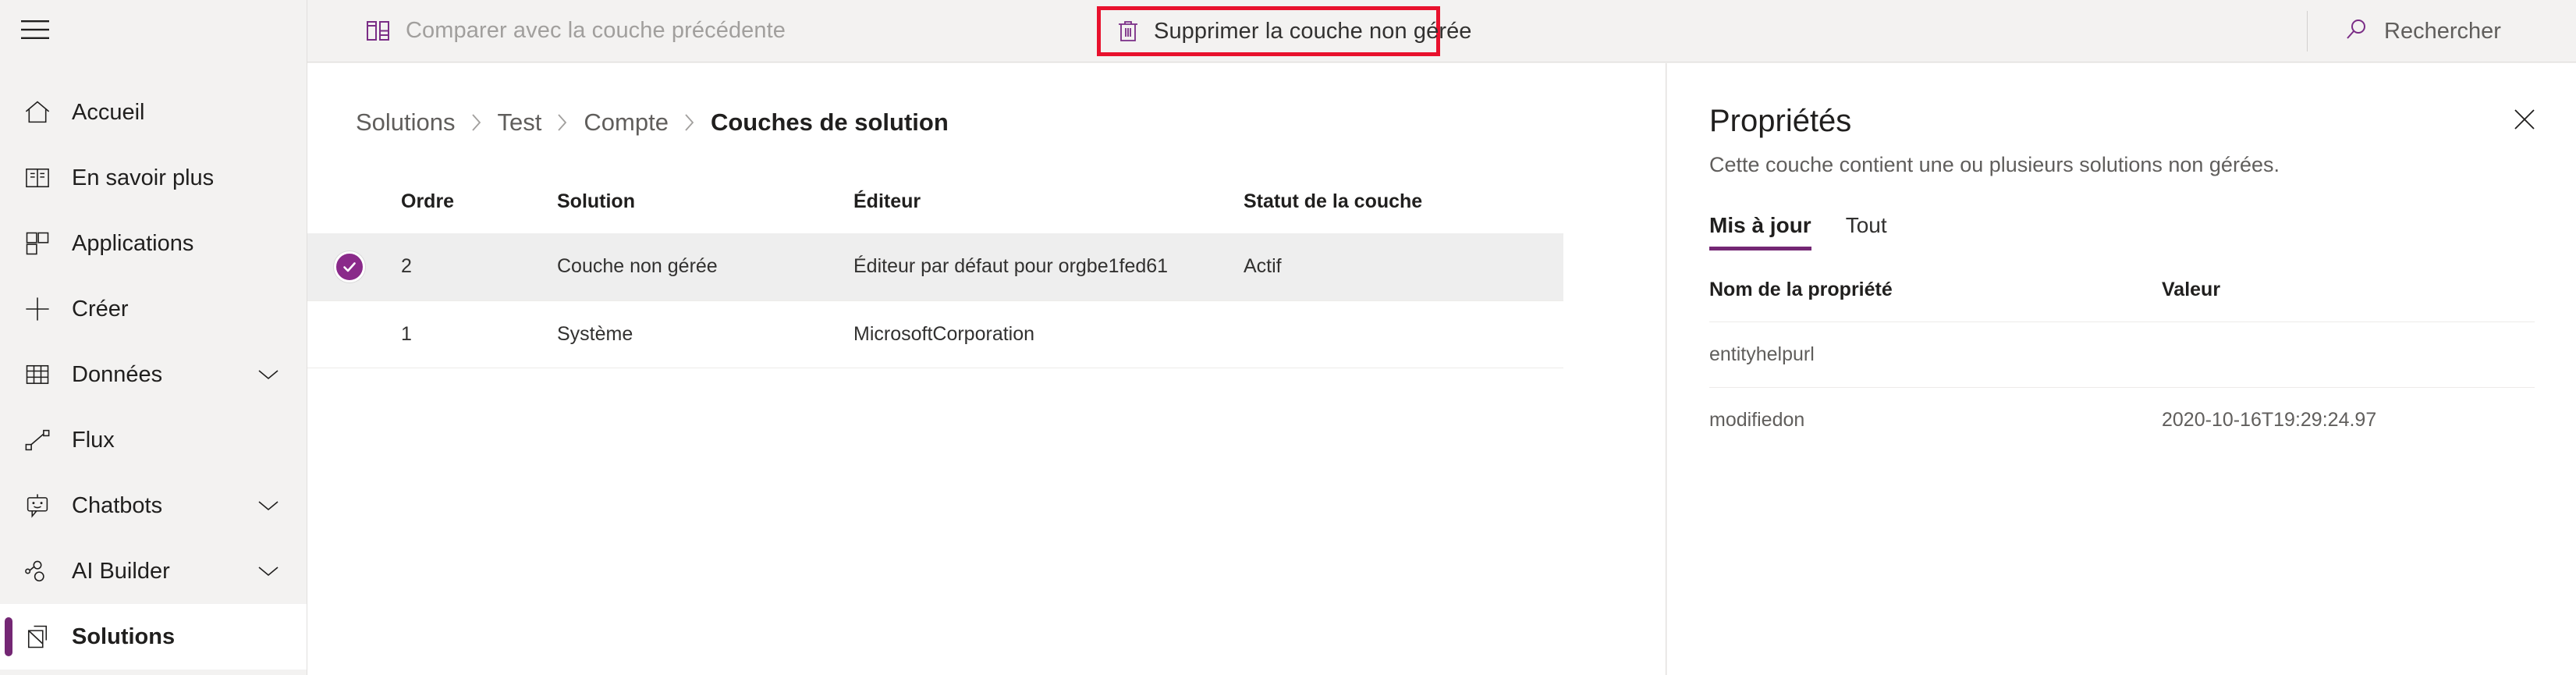 The width and height of the screenshot is (2576, 675). What do you see at coordinates (2122, 420) in the screenshot?
I see `table-row: modifiedon 2020-10-16T19:29:24.97` at bounding box center [2122, 420].